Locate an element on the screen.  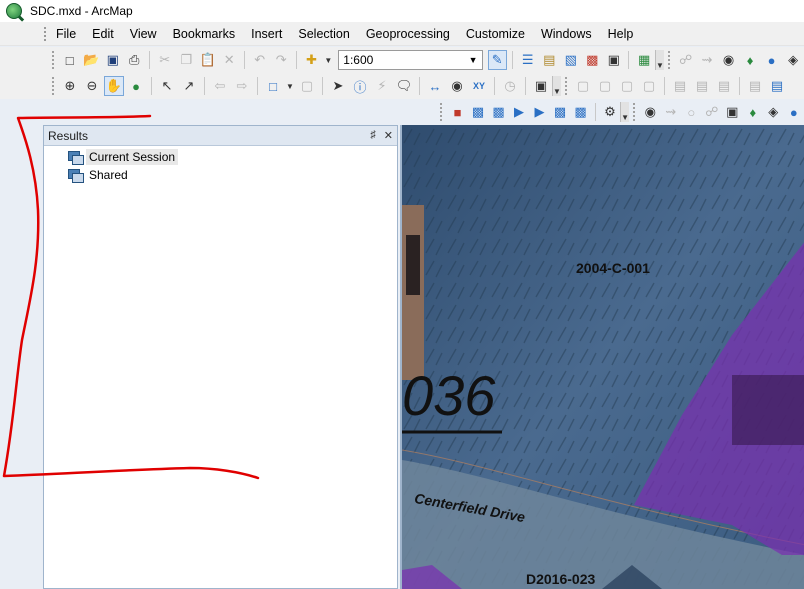
stop-icon: ■ is located at coordinates (457, 112).